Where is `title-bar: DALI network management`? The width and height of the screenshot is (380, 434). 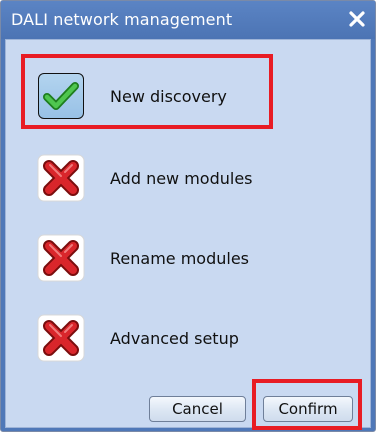
title-bar: DALI network management is located at coordinates (188, 20).